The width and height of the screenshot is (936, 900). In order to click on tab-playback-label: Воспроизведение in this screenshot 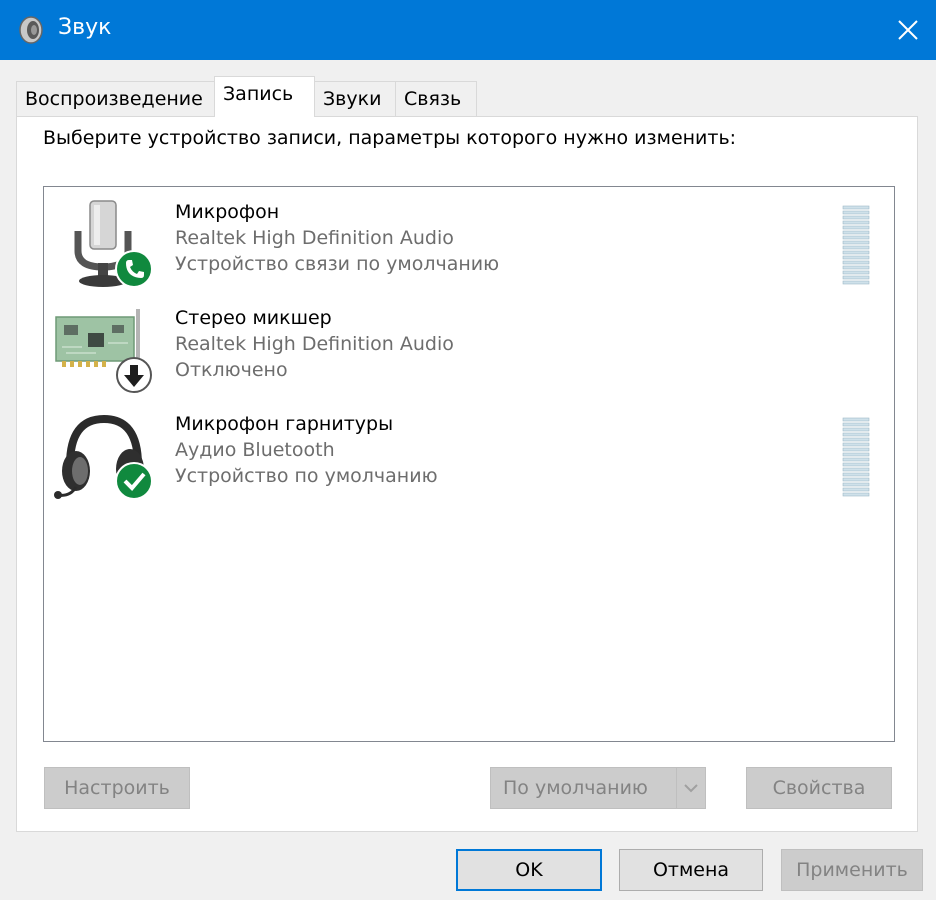, I will do `click(114, 99)`.